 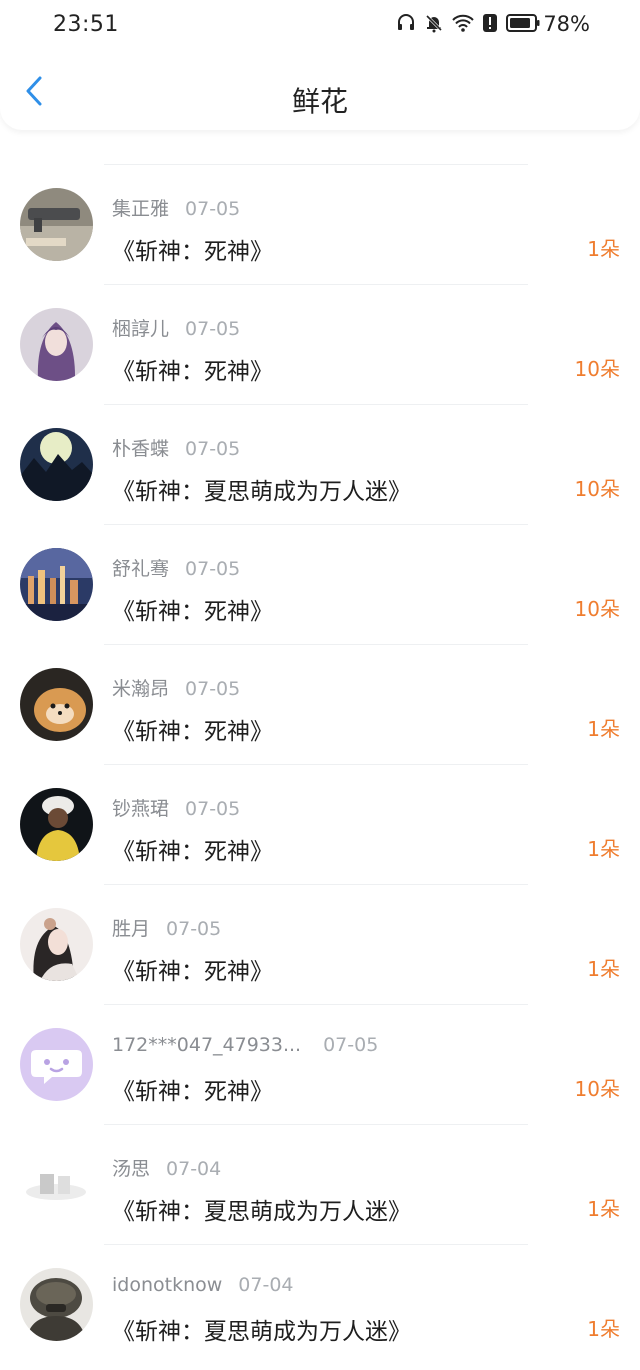 I want to click on battery-percent: 78%, so click(x=566, y=24).